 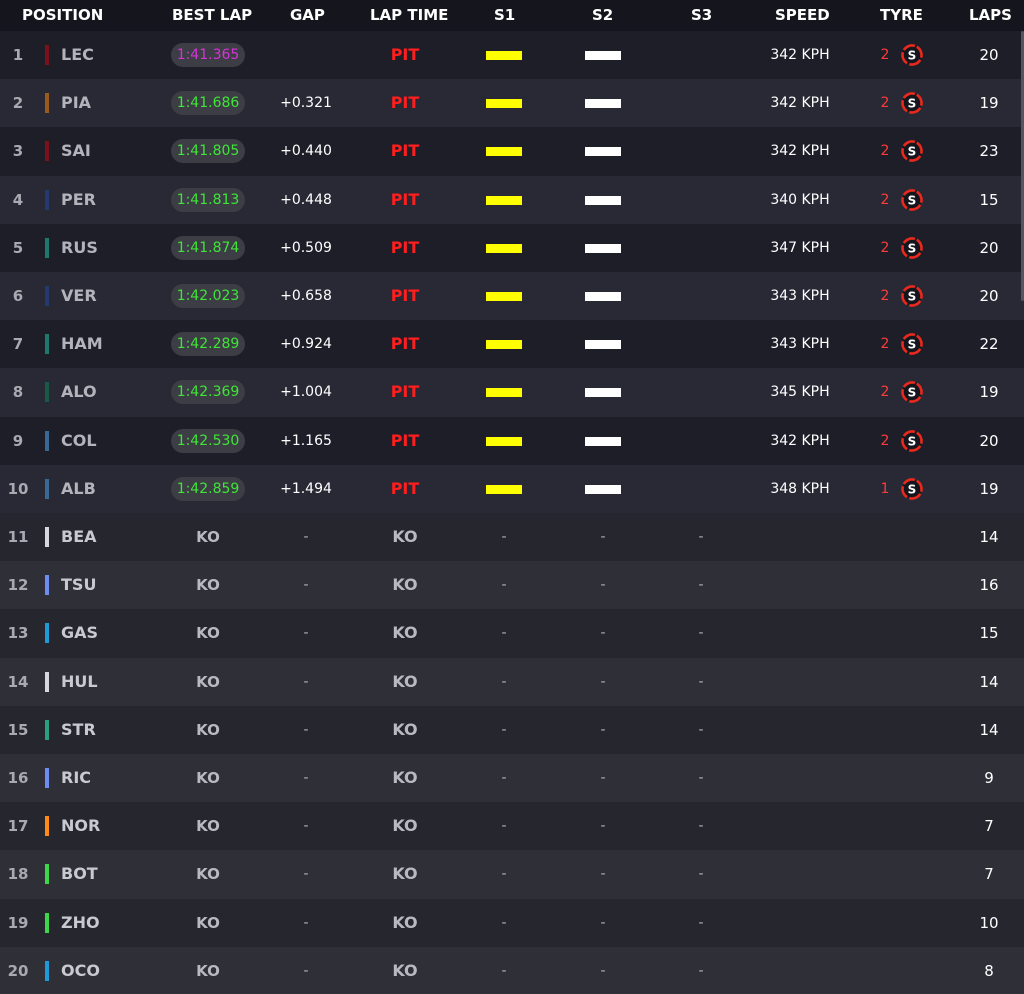 What do you see at coordinates (18, 103) in the screenshot?
I see `position-number: 2` at bounding box center [18, 103].